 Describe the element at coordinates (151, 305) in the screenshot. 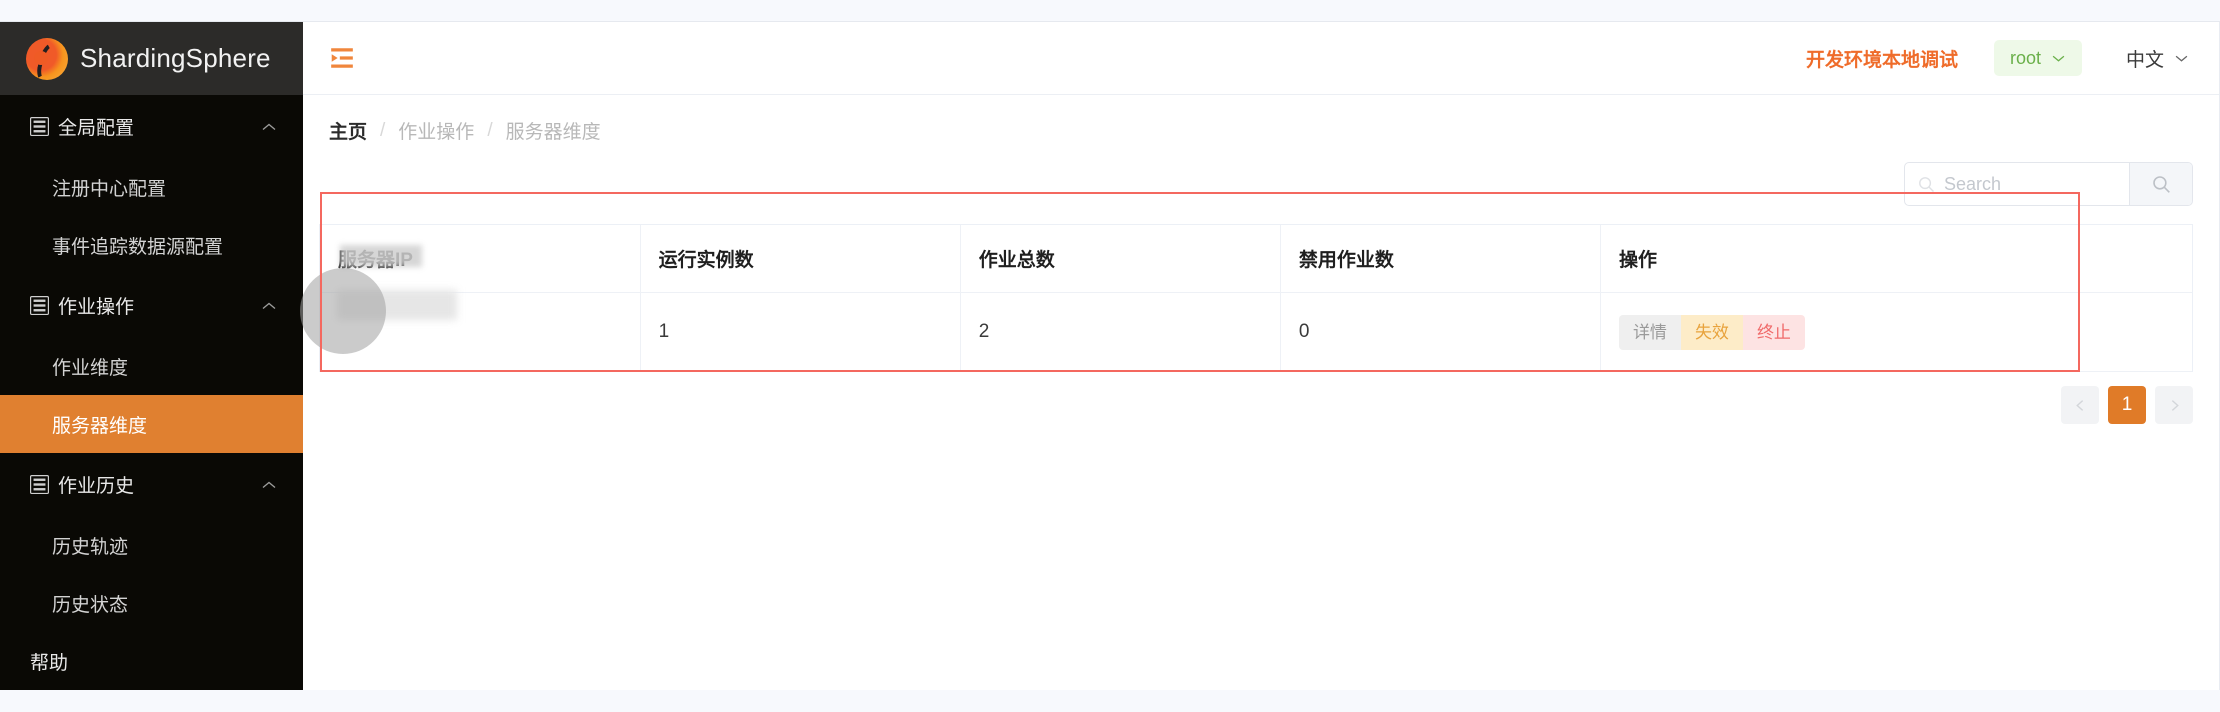

I see `sidebar-group-job-operation: 作业操作` at that location.